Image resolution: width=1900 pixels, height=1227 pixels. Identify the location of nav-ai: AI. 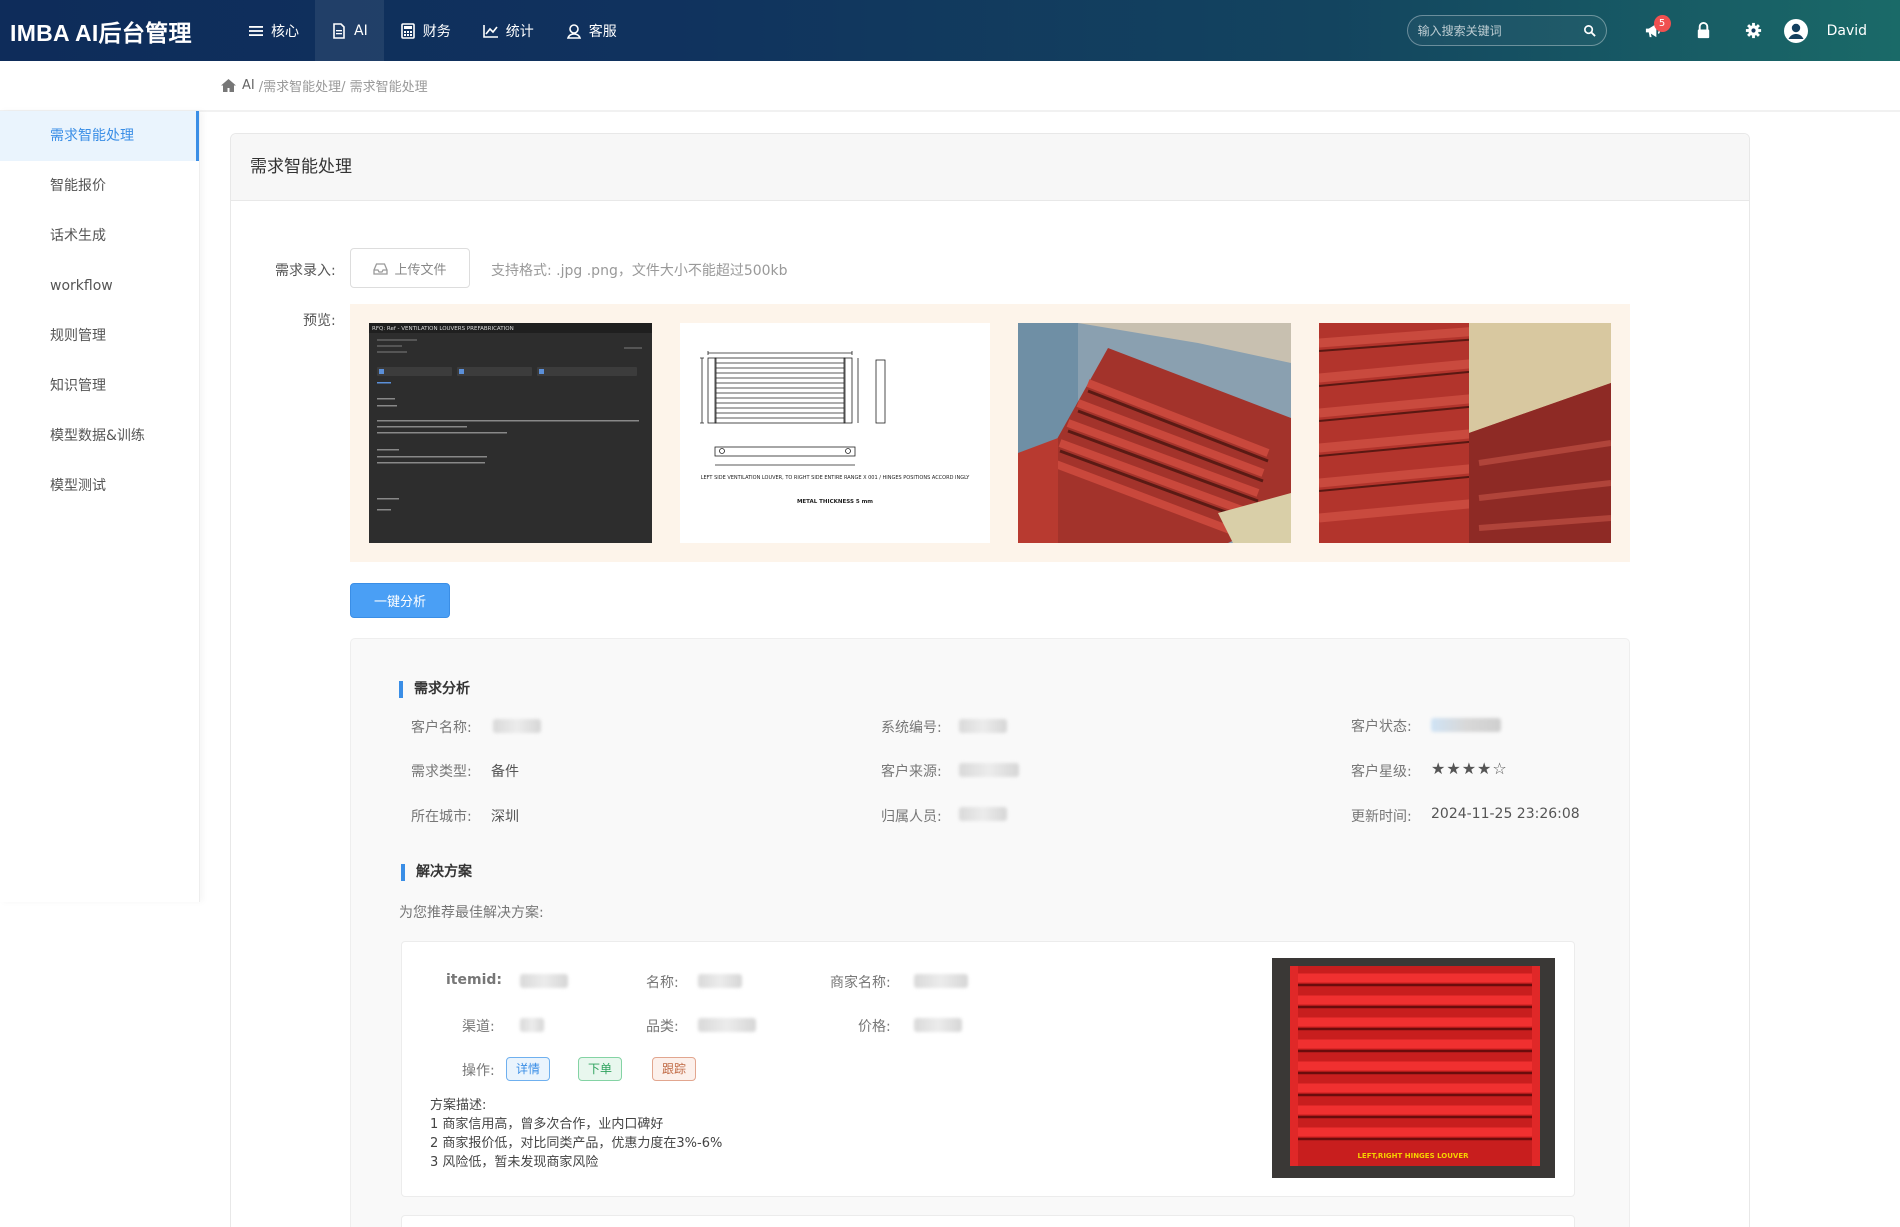
(349, 30).